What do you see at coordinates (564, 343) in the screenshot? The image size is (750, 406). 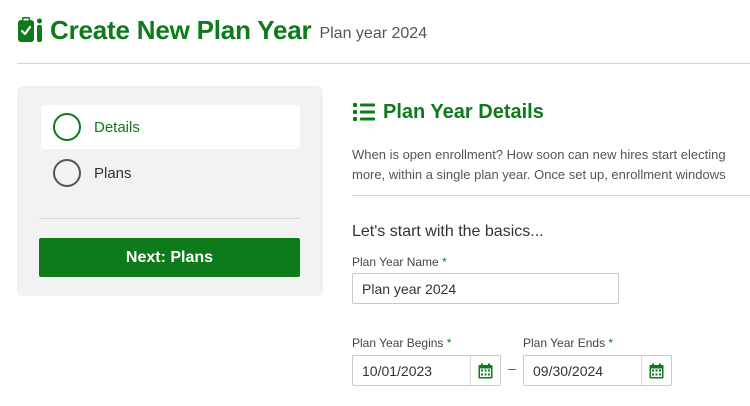 I see `label-text: Plan Year Ends` at bounding box center [564, 343].